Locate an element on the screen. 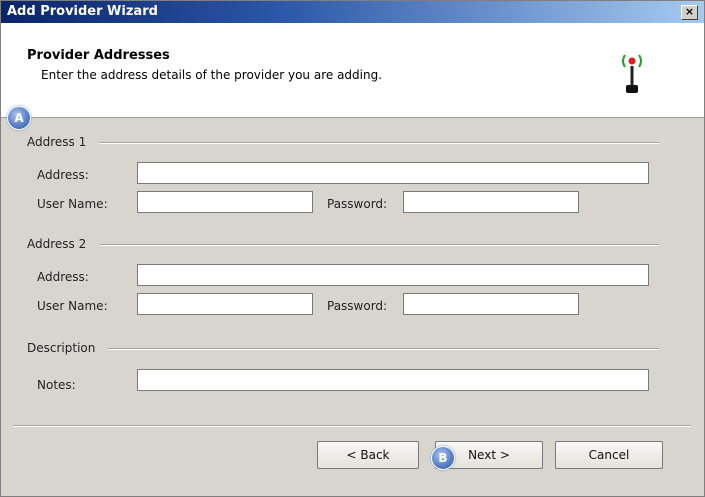 The height and width of the screenshot is (497, 705). group-title-address-1: Address 1 is located at coordinates (57, 142).